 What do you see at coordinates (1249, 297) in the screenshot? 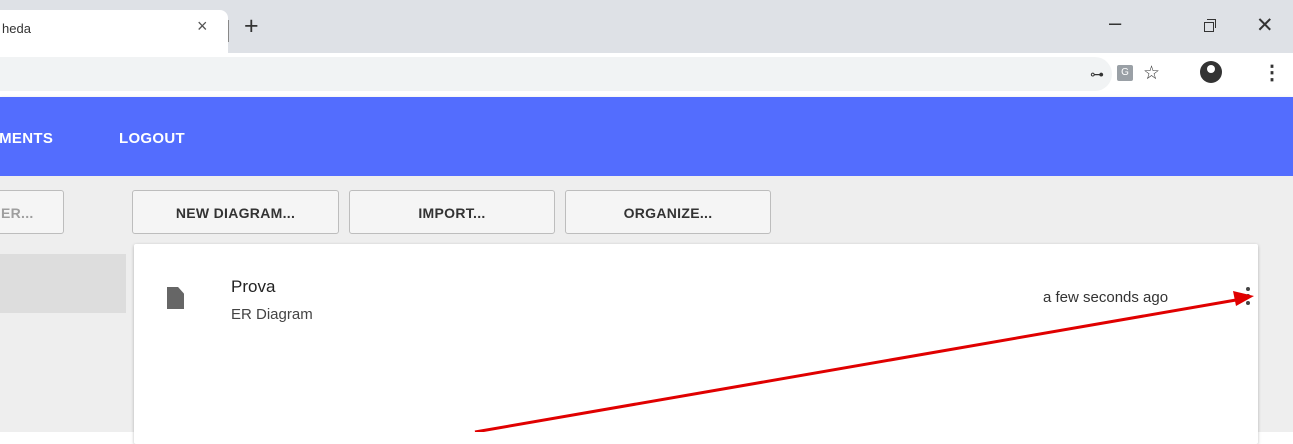
I see `more-options-icon` at bounding box center [1249, 297].